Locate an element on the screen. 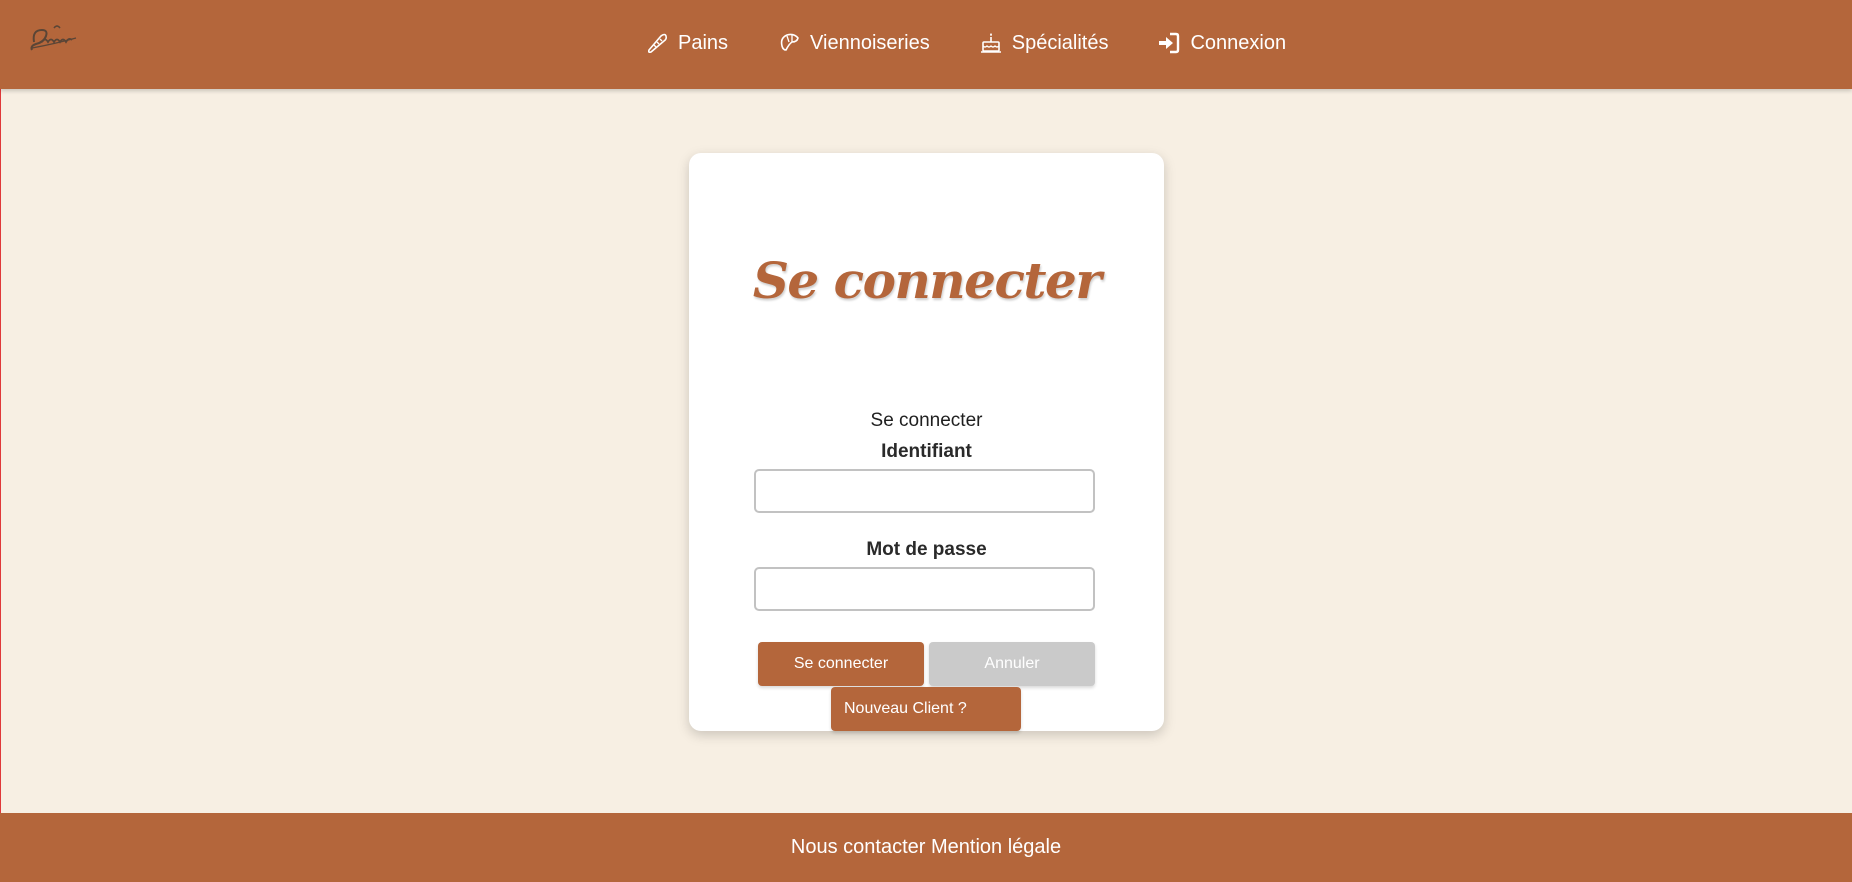  nav-item-connexion: Connexion is located at coordinates (1222, 43).